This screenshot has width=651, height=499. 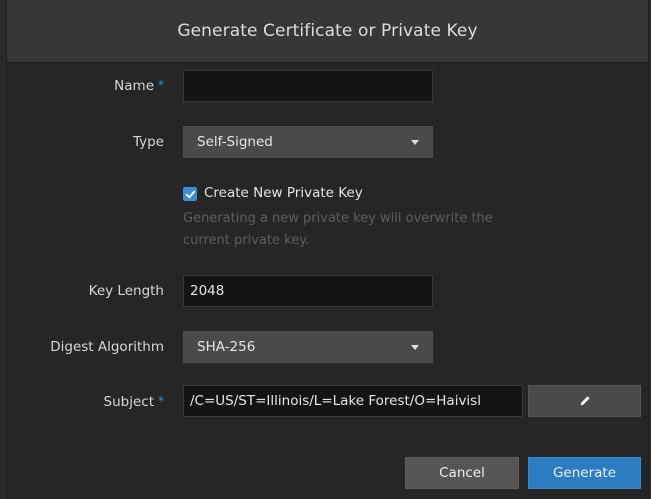 I want to click on subject-input, so click(x=353, y=401).